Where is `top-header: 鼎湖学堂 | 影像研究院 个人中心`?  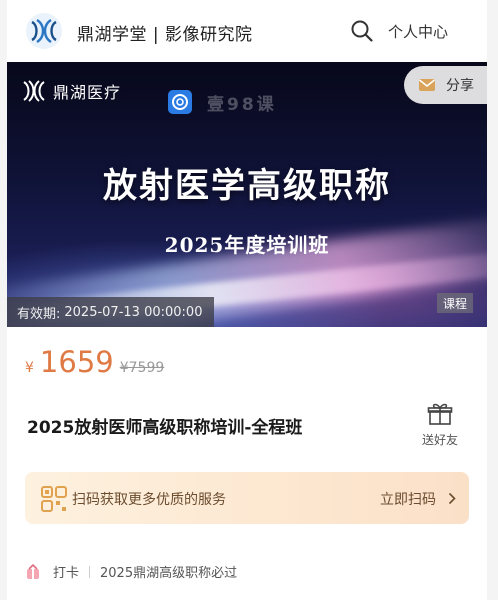
top-header: 鼎湖学堂 | 影像研究院 个人中心 is located at coordinates (247, 31).